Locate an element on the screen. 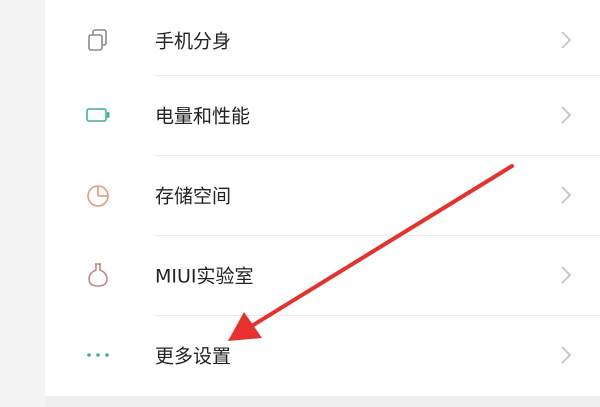  settings-item-label: 手机分身 is located at coordinates (193, 41).